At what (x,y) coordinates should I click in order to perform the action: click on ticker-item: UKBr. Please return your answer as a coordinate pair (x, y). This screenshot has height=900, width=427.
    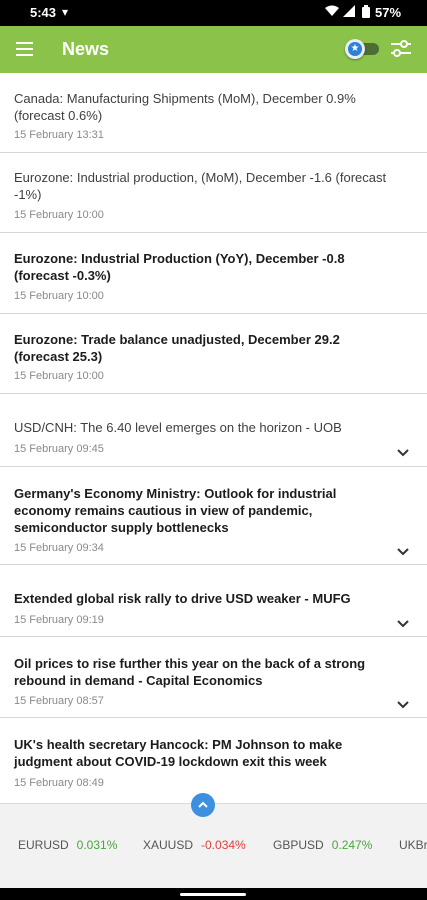
    Looking at the image, I should click on (413, 845).